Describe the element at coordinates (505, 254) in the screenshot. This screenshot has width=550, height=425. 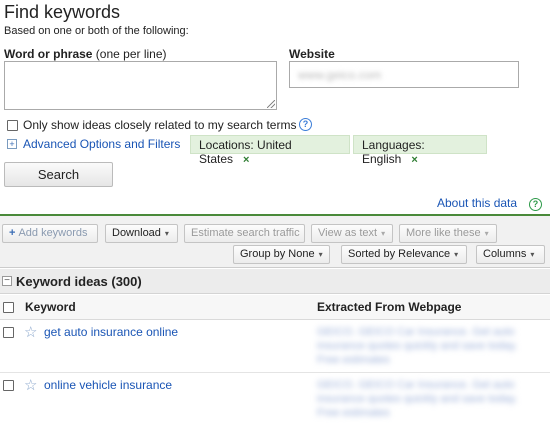
I see `columns-label: Columns` at that location.